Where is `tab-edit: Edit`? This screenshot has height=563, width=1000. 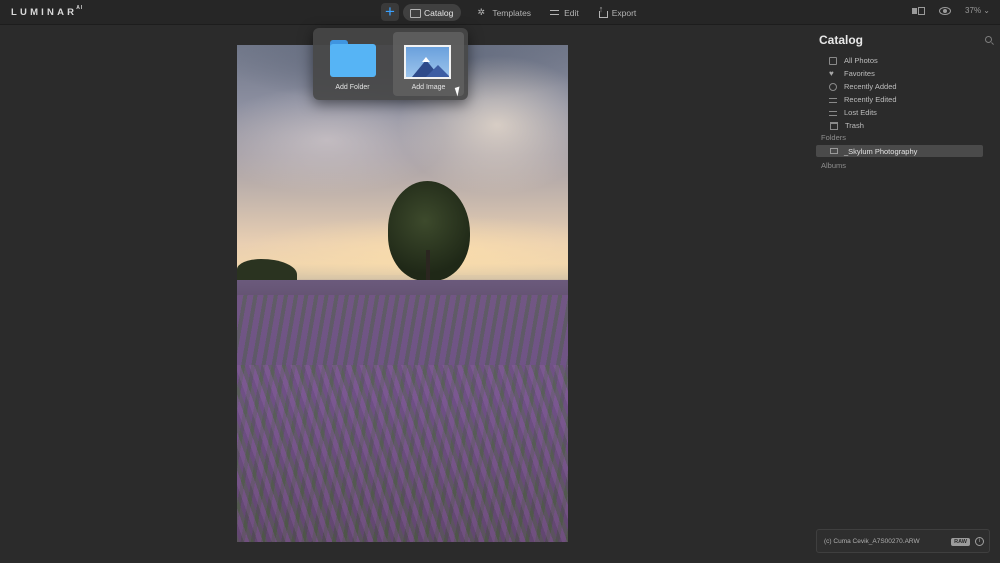 tab-edit: Edit is located at coordinates (565, 12).